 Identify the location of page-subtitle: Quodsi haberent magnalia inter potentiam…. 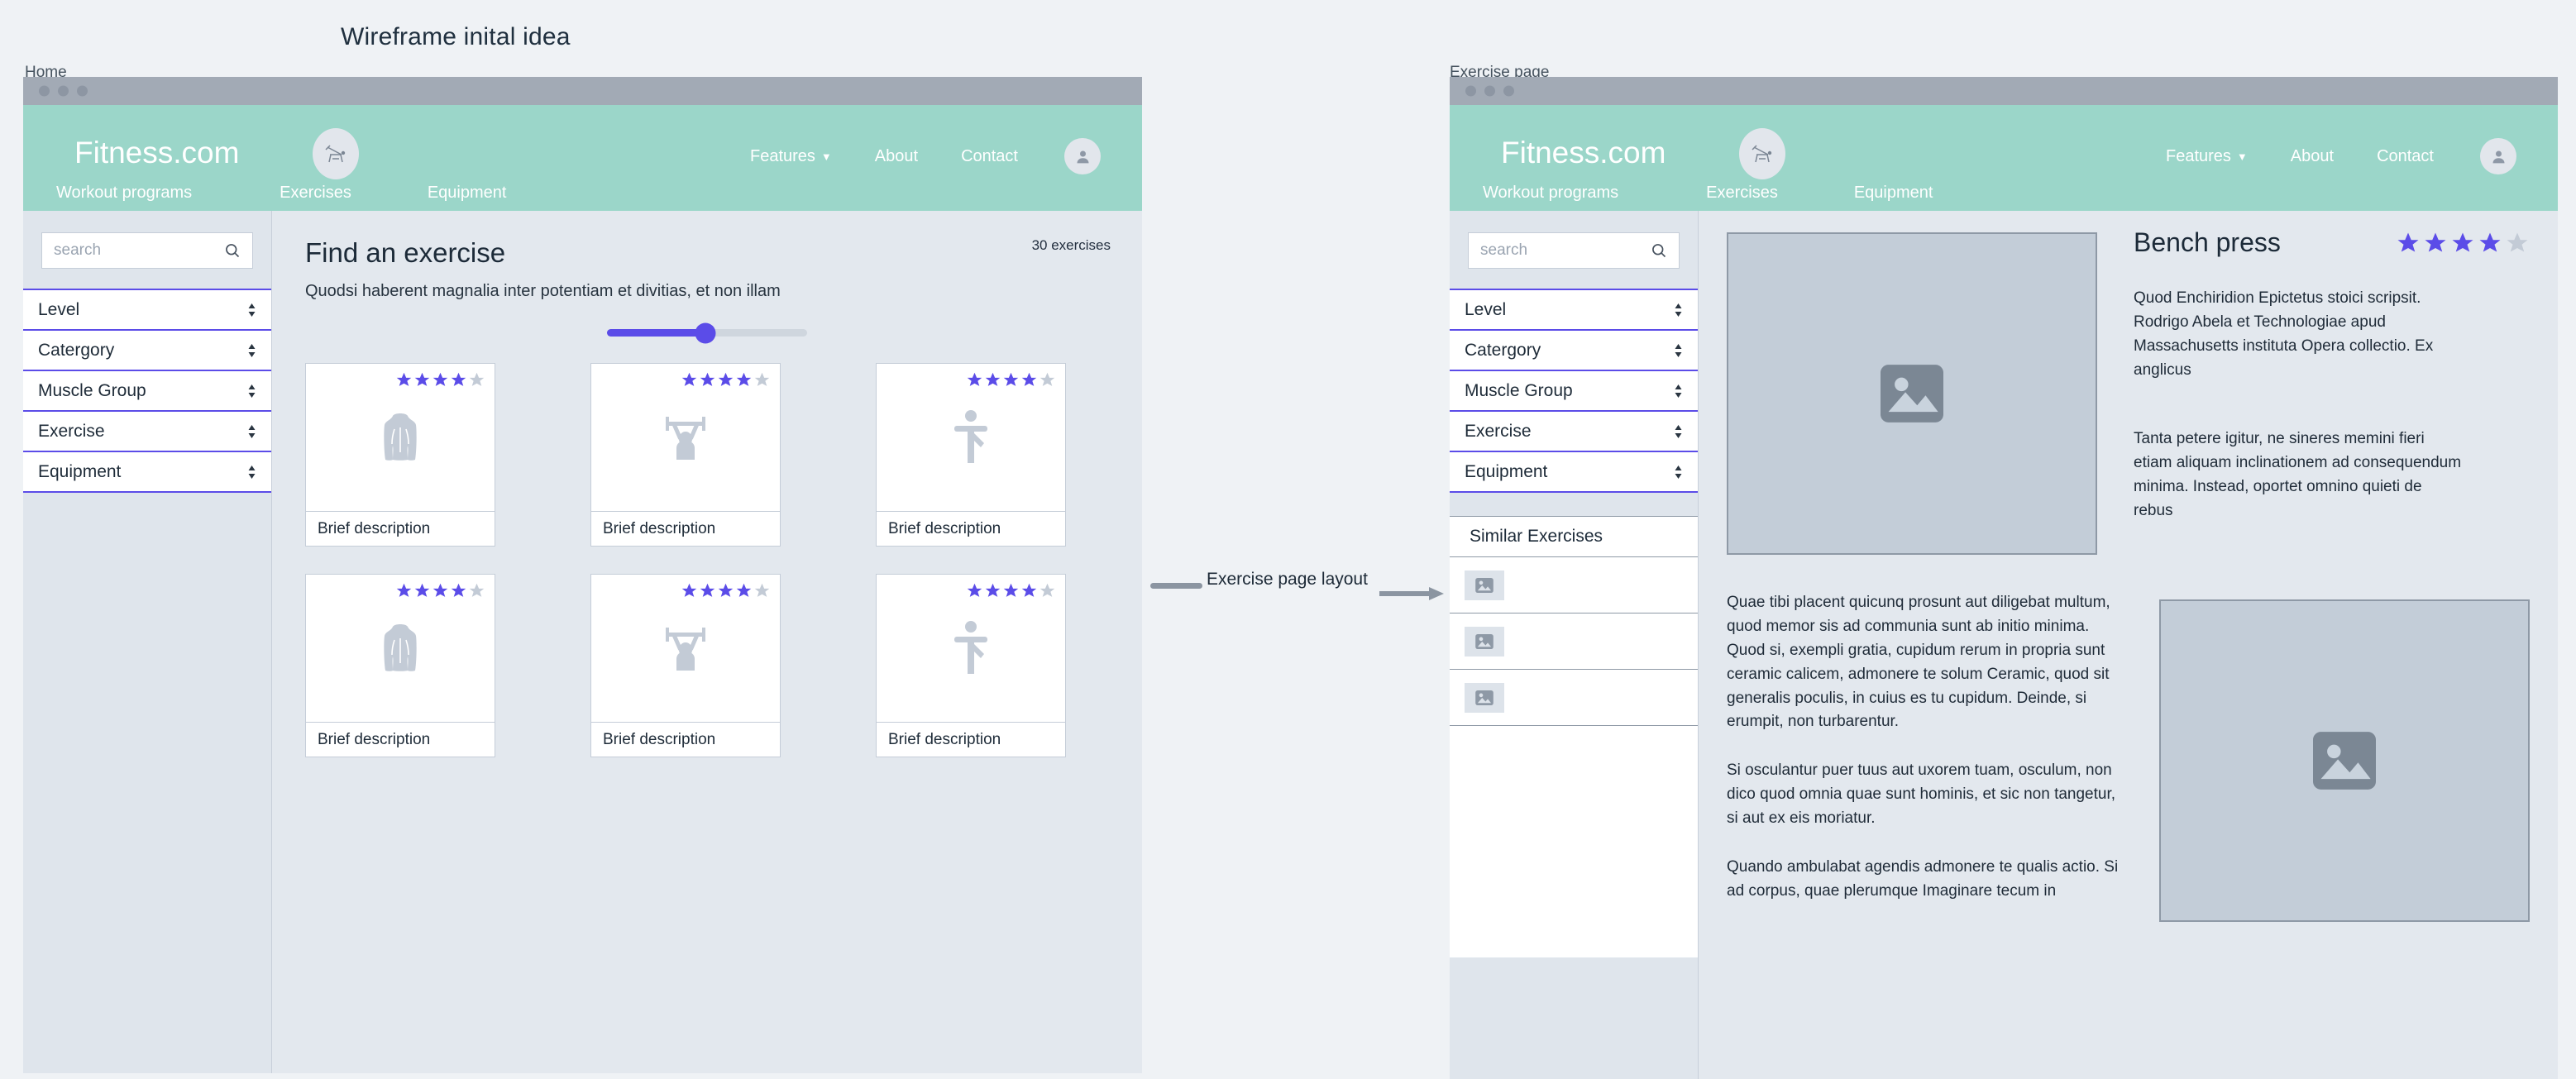
(543, 291).